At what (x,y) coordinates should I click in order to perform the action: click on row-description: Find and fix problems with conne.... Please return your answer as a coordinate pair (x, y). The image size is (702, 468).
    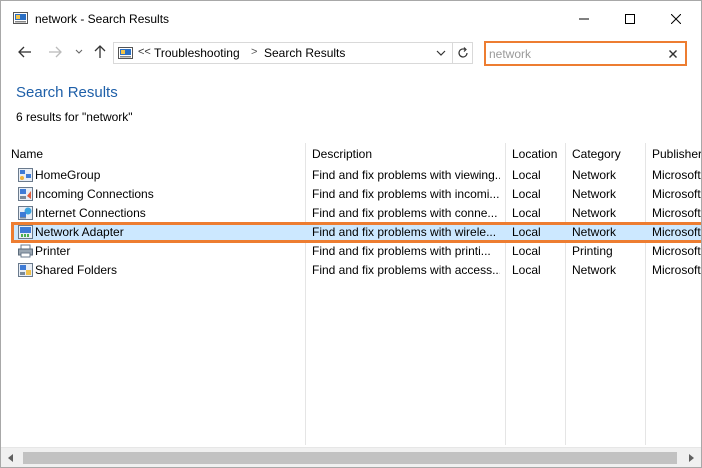
    Looking at the image, I should click on (405, 213).